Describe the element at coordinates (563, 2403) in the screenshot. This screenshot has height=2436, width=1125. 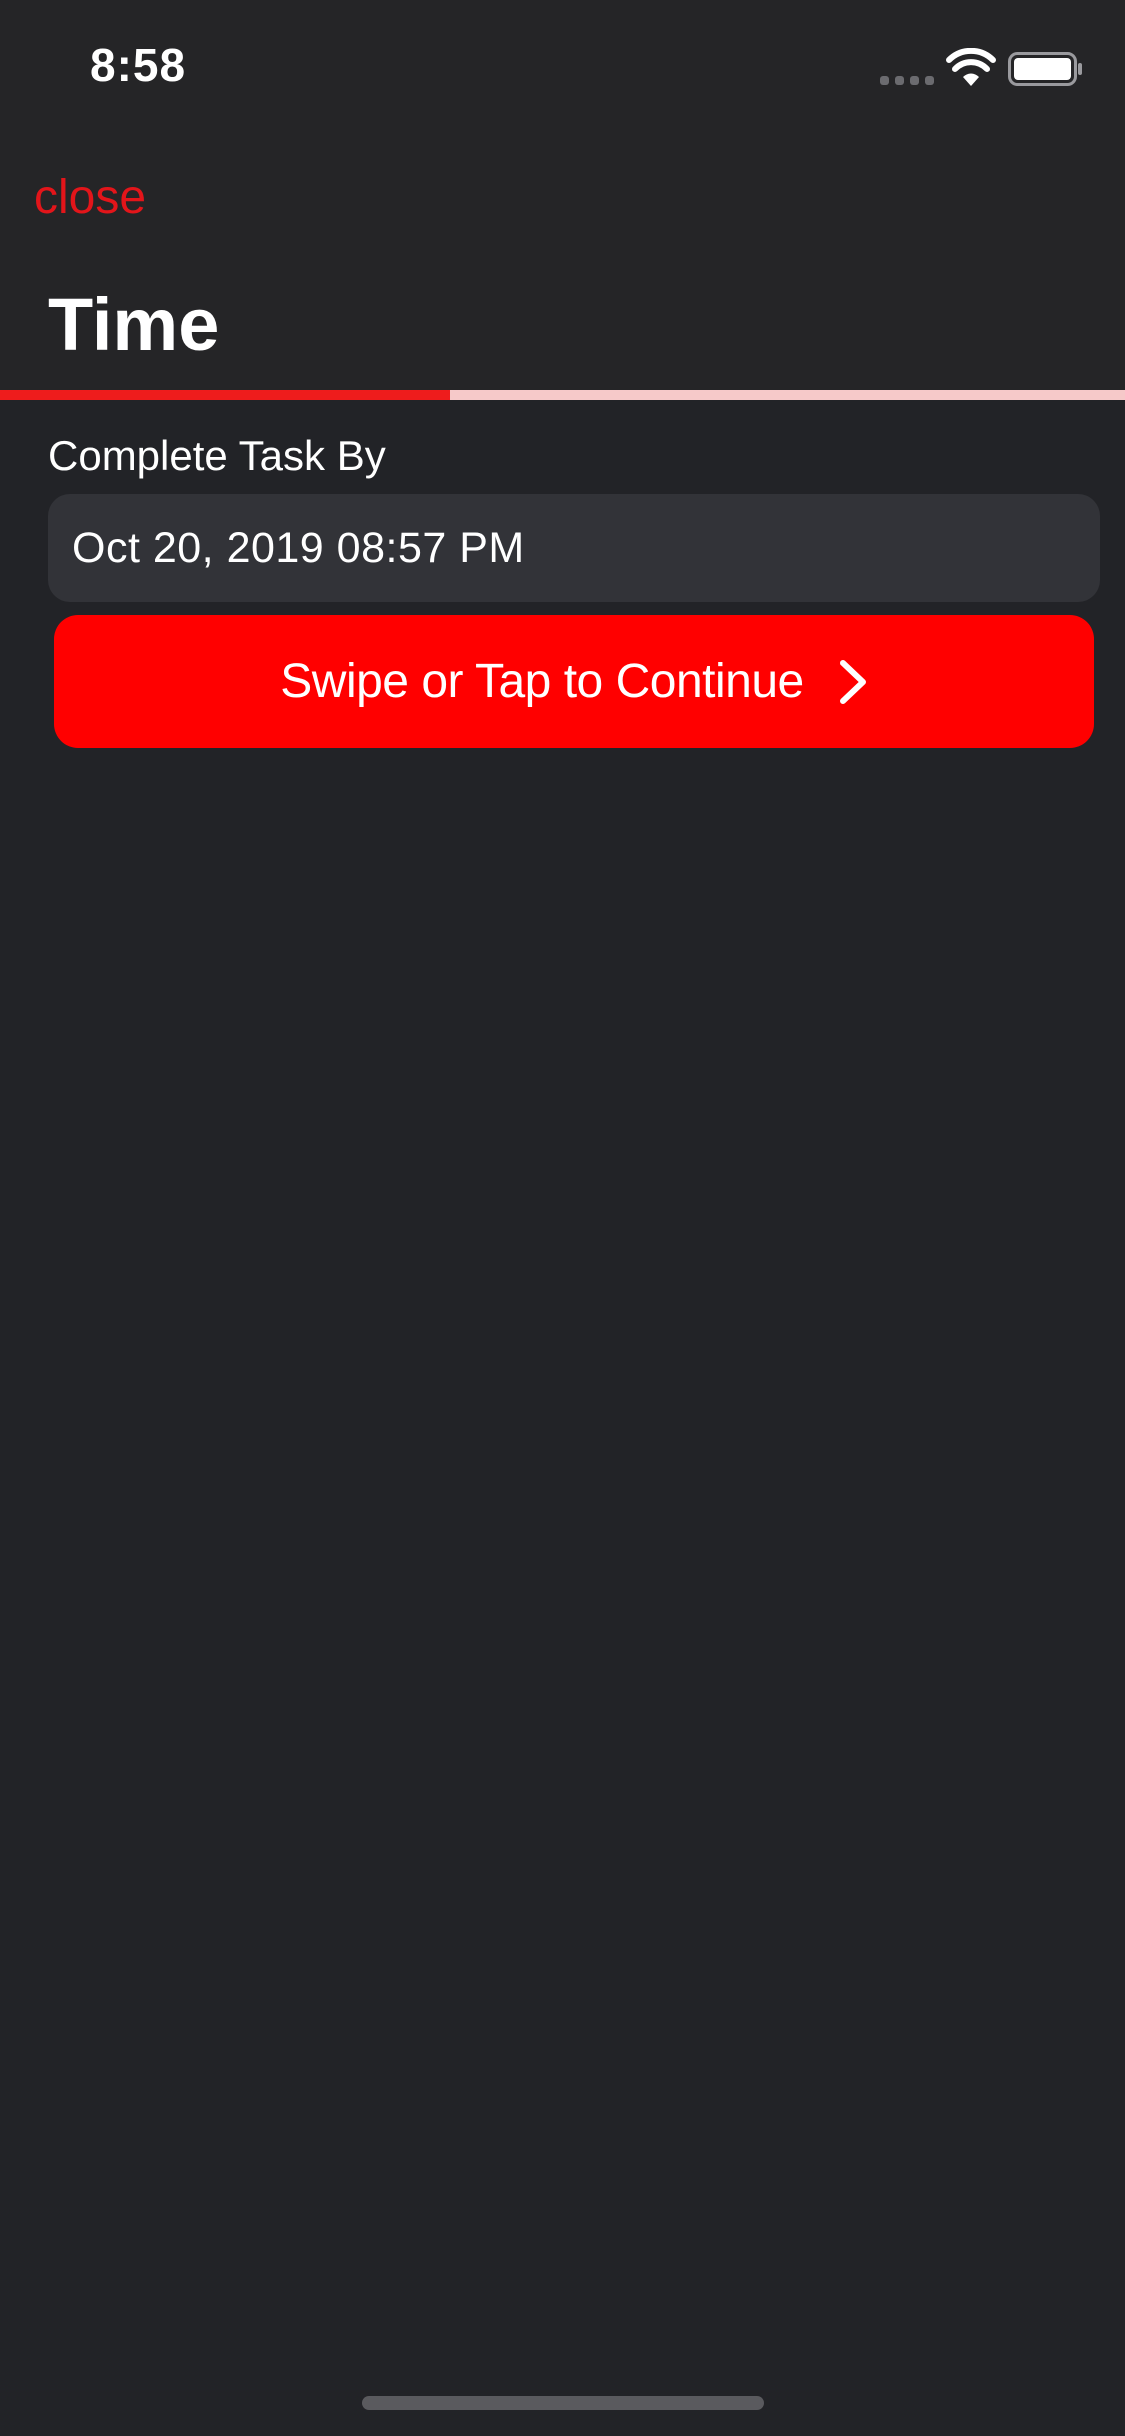
I see `home-indicator` at that location.